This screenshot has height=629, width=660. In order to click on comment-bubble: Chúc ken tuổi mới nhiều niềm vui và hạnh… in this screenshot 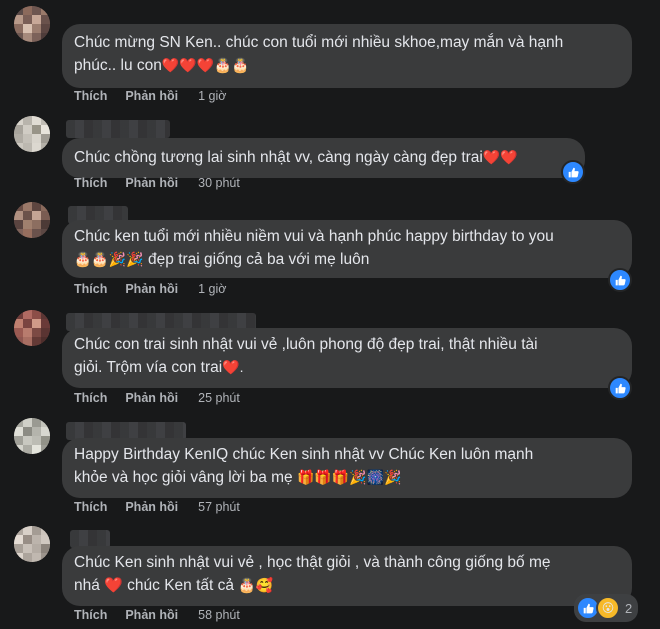, I will do `click(347, 249)`.